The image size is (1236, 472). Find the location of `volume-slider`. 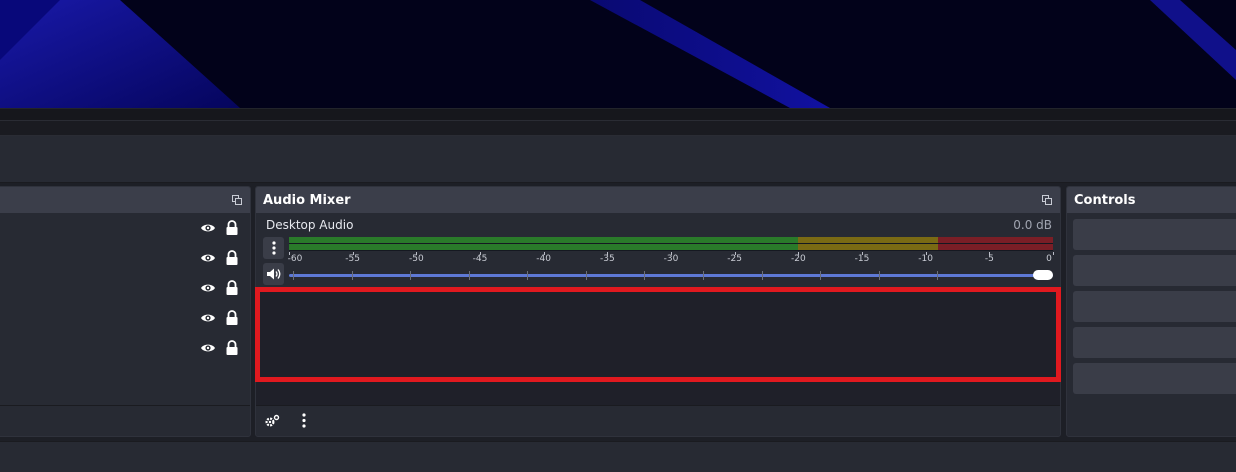

volume-slider is located at coordinates (671, 275).